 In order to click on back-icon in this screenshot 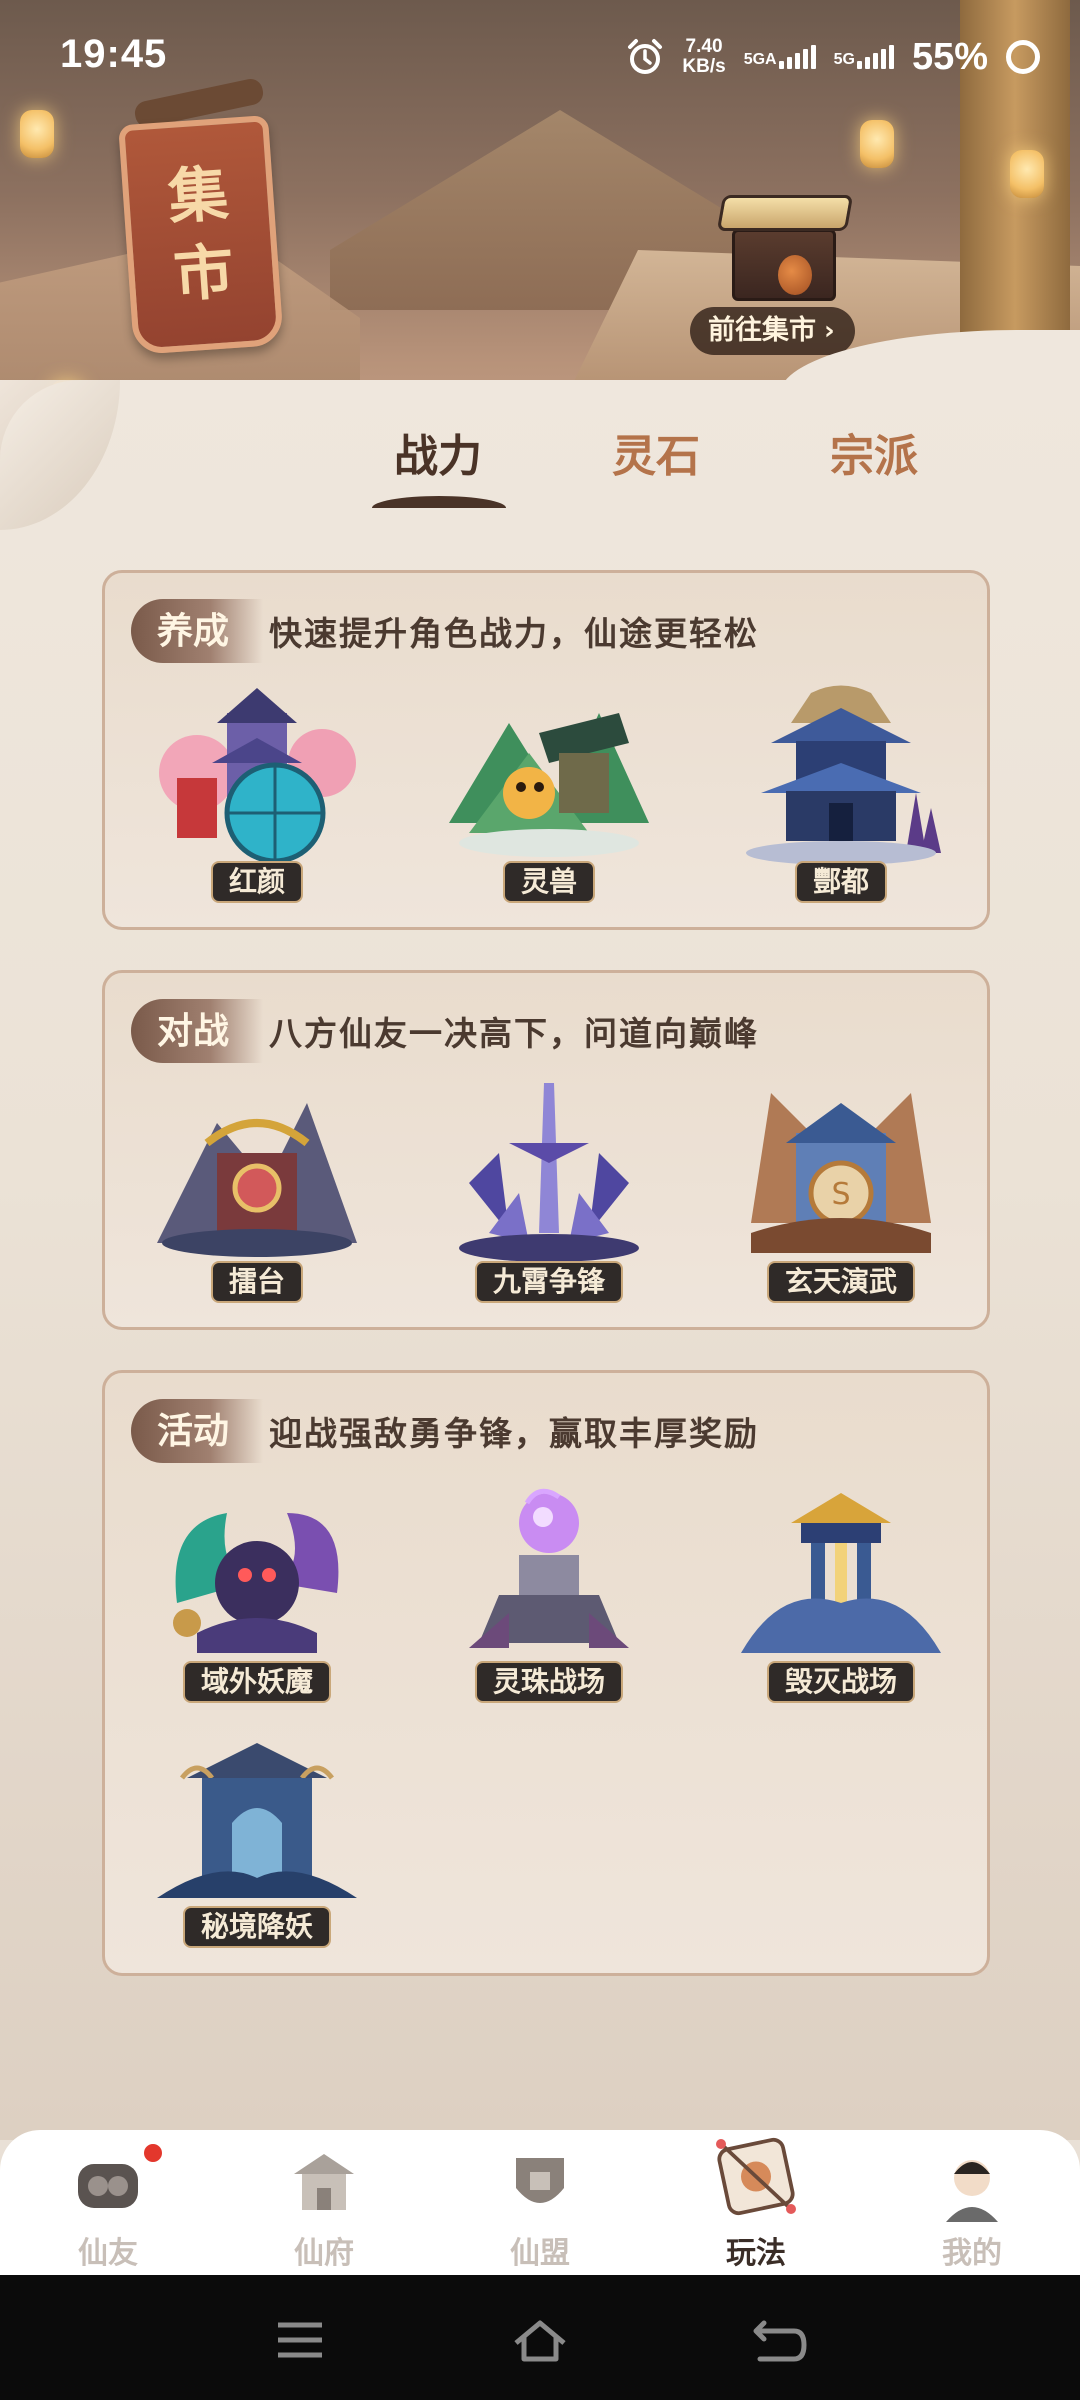, I will do `click(780, 2340)`.